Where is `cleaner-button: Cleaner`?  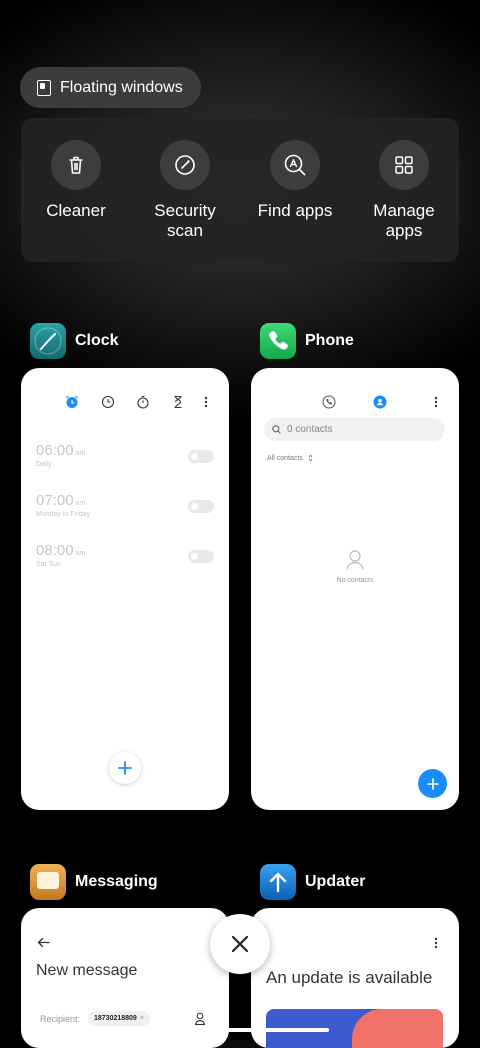
cleaner-button: Cleaner is located at coordinates (76, 180).